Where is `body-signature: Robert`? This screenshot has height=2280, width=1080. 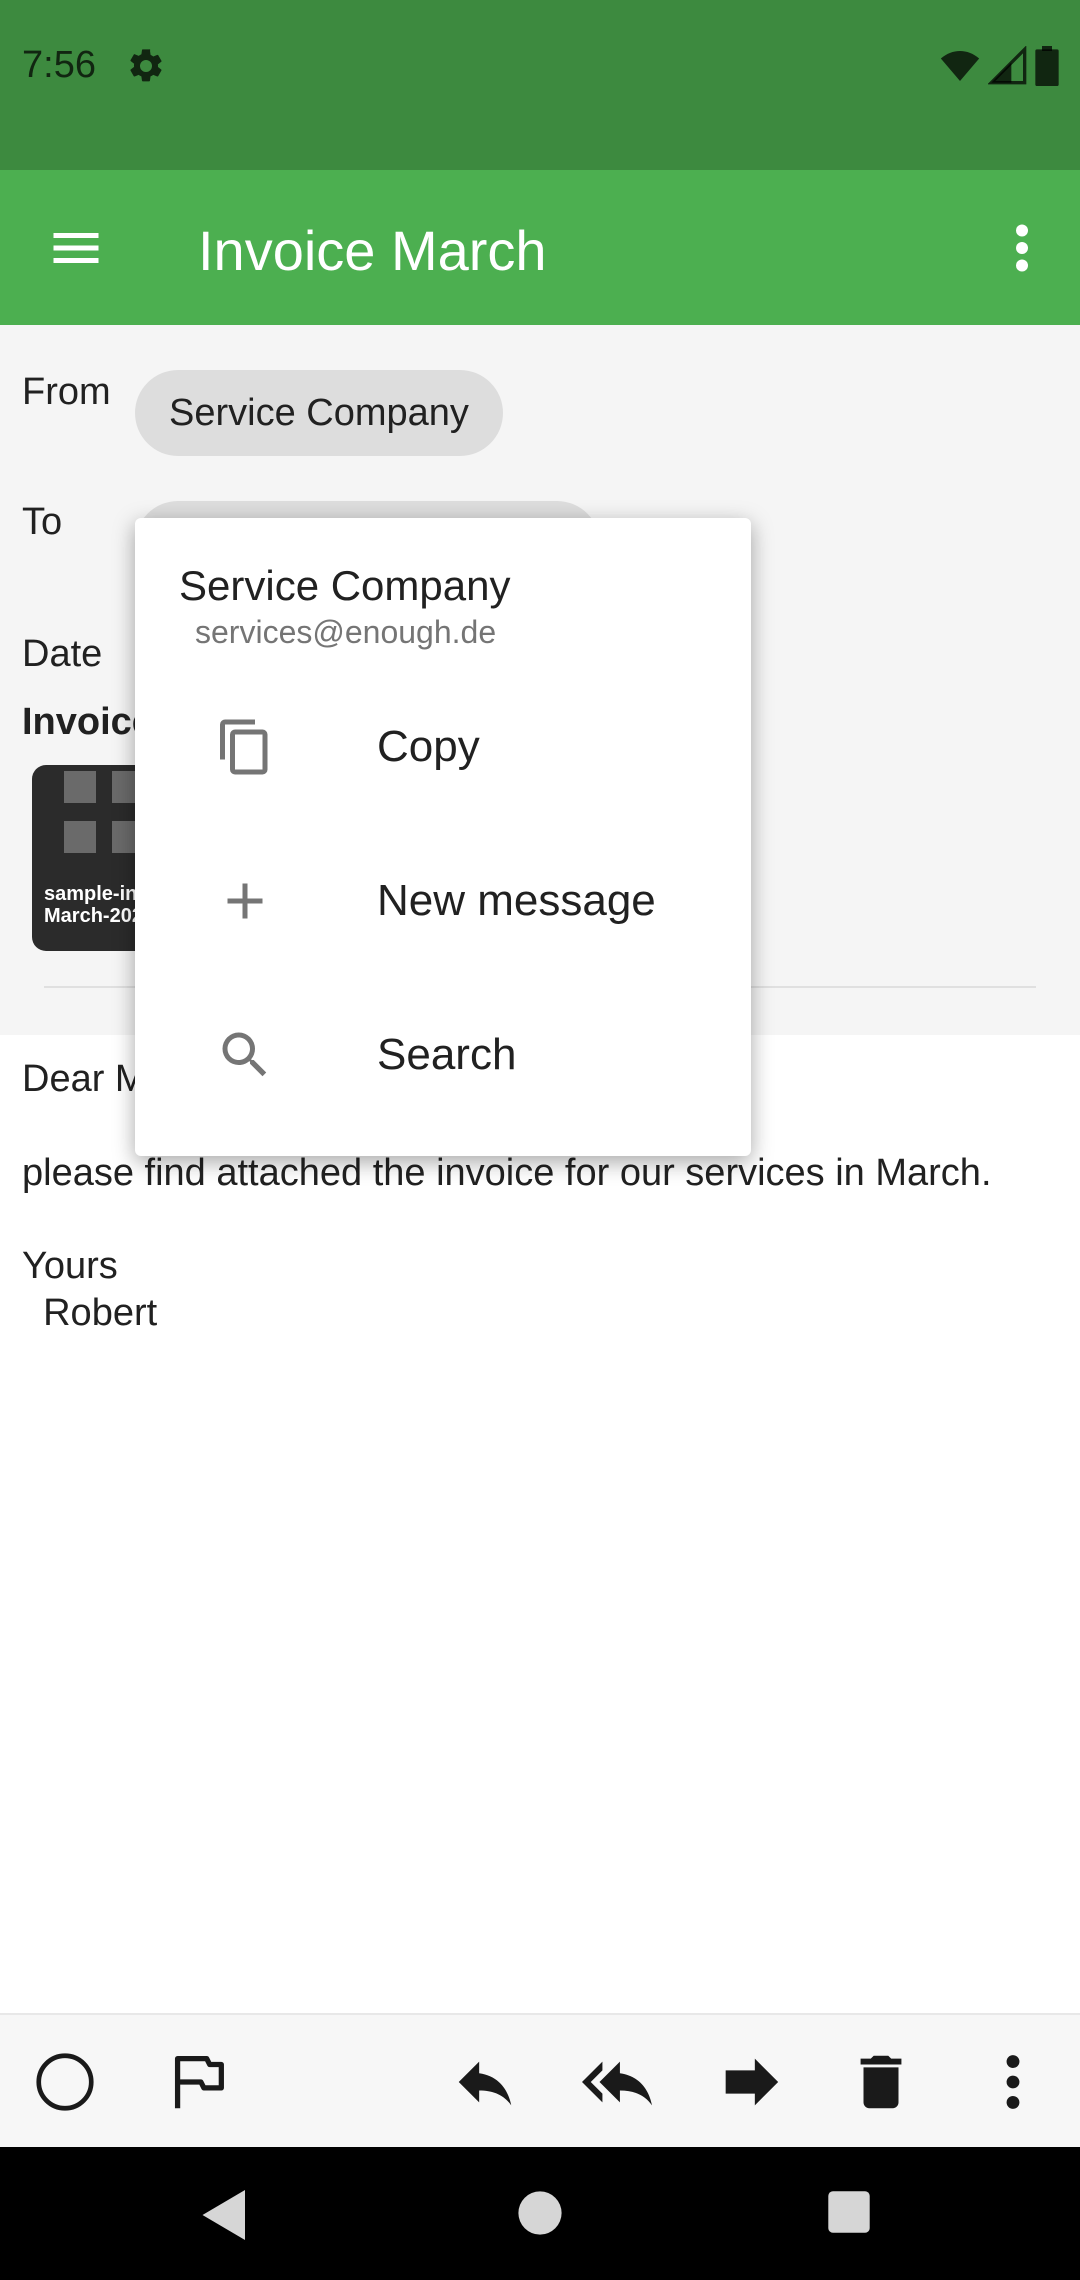
body-signature: Robert is located at coordinates (90, 1313).